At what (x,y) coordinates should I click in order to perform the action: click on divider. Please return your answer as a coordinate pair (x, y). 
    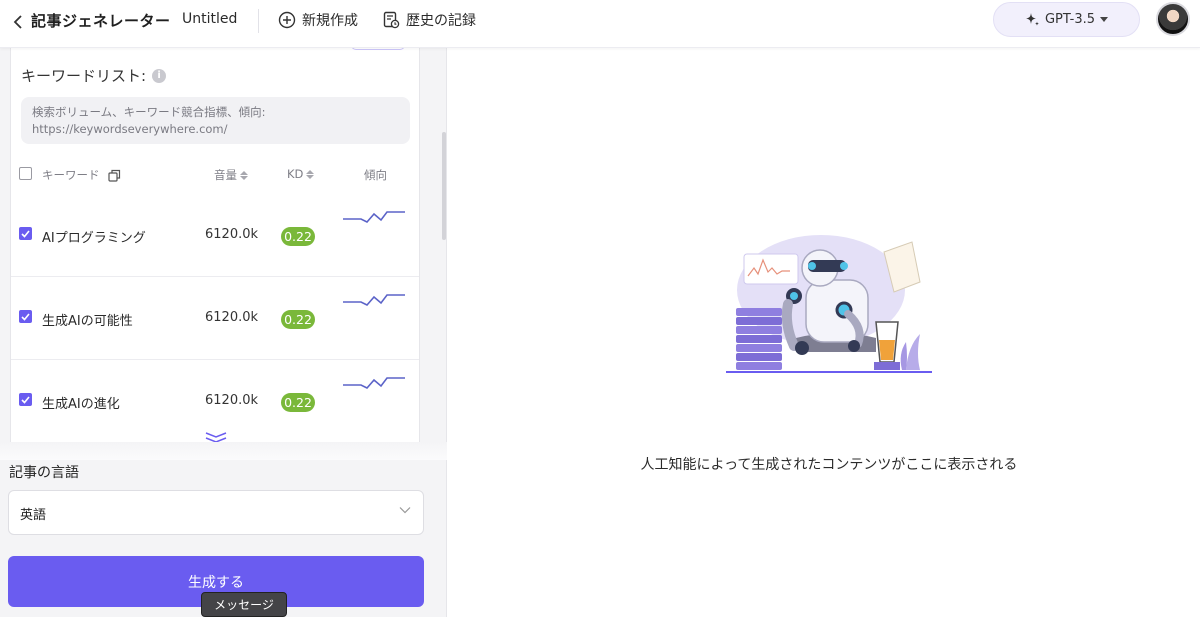
    Looking at the image, I should click on (258, 21).